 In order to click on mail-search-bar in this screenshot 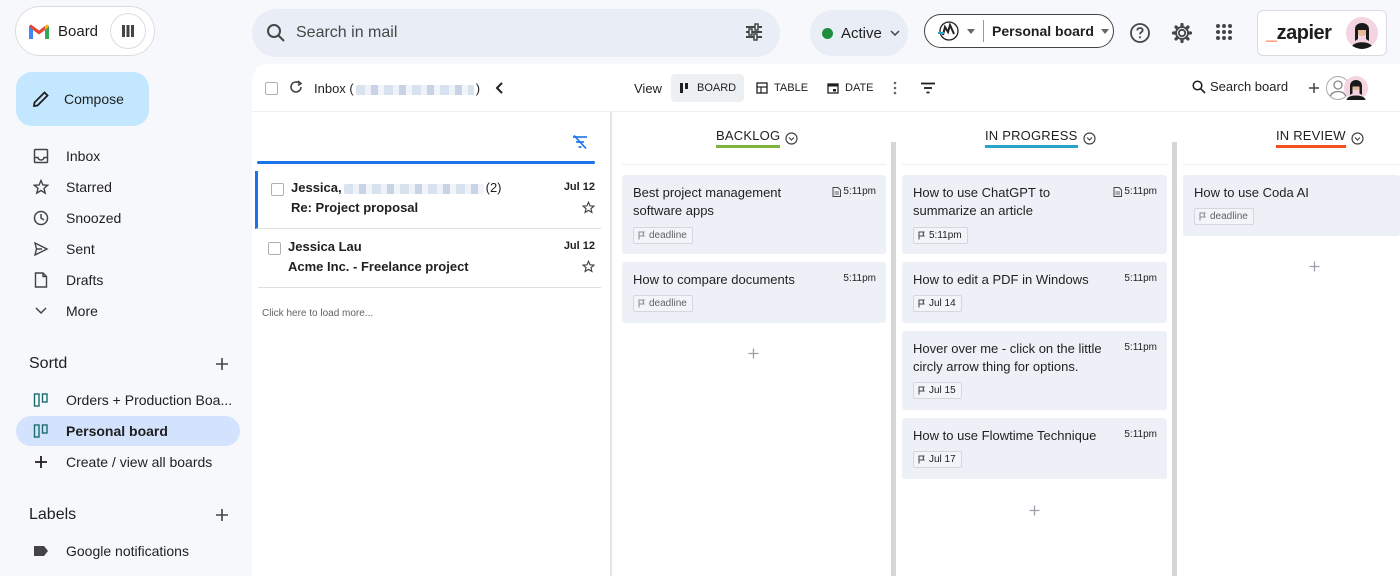, I will do `click(516, 33)`.